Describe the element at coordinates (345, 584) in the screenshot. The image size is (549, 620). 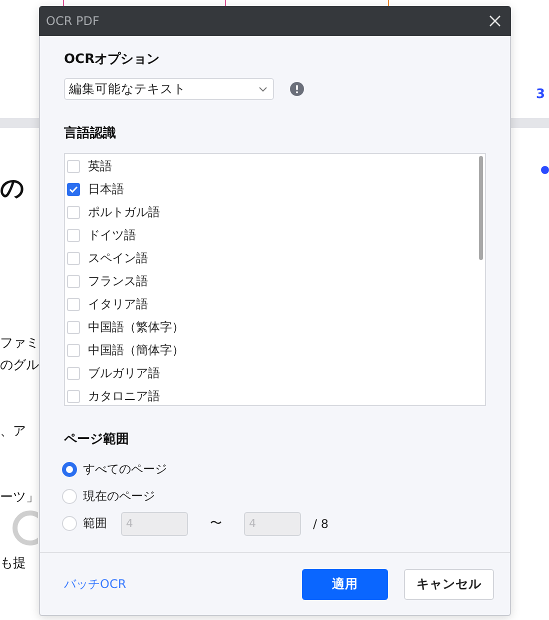
I see `apply-button: 適用` at that location.